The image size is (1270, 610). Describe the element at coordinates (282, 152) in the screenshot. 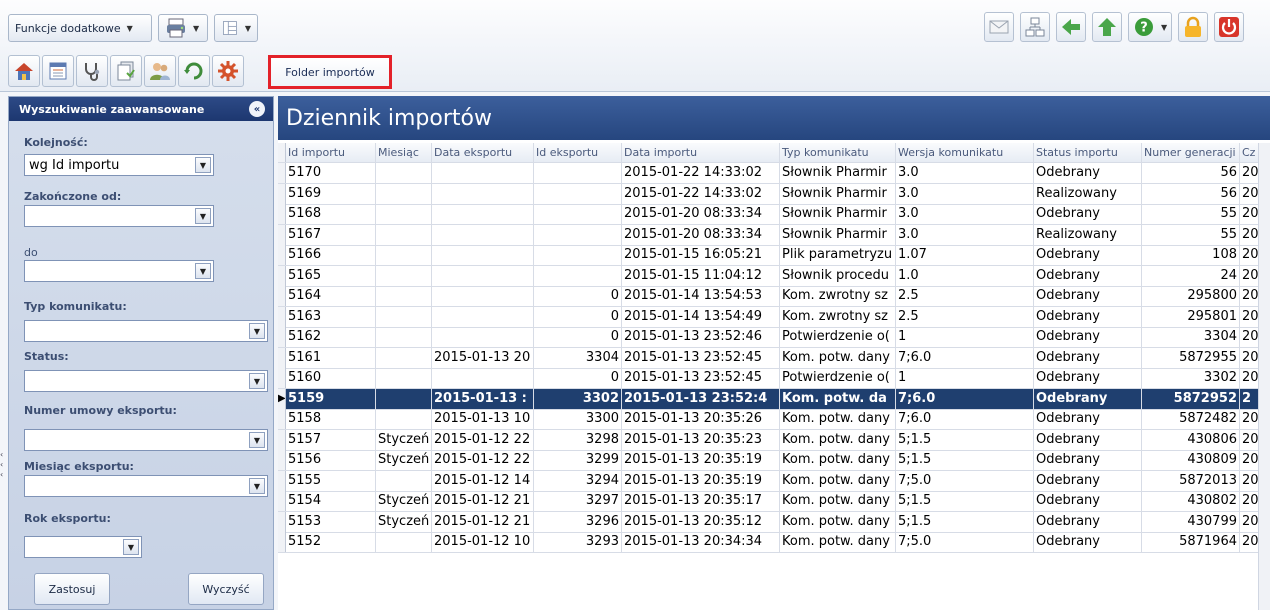

I see `row-selector-corner` at that location.